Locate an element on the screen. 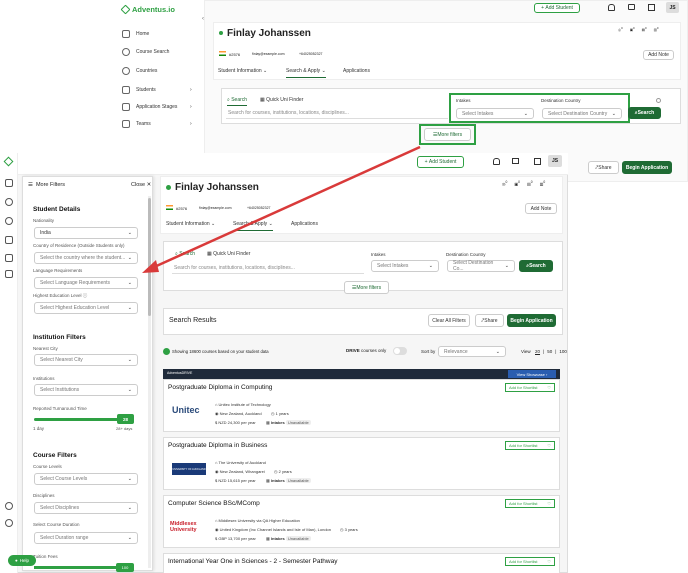 The width and height of the screenshot is (688, 573). red-arrow is located at coordinates (281, 209).